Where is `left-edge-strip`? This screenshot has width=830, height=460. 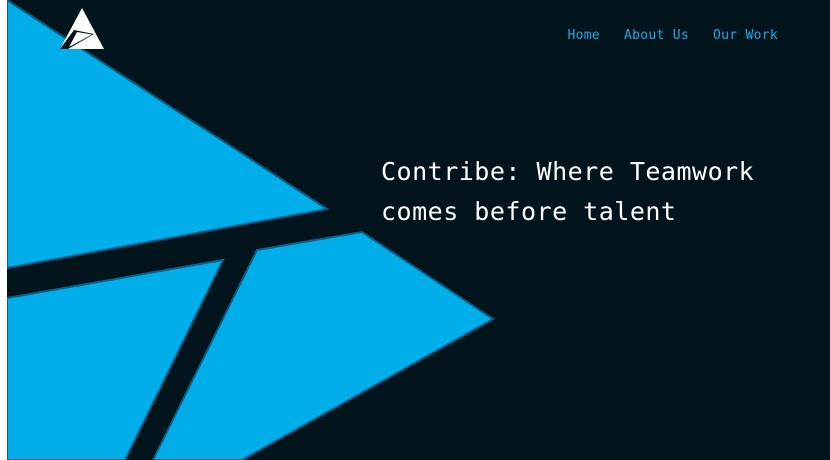
left-edge-strip is located at coordinates (3, 230).